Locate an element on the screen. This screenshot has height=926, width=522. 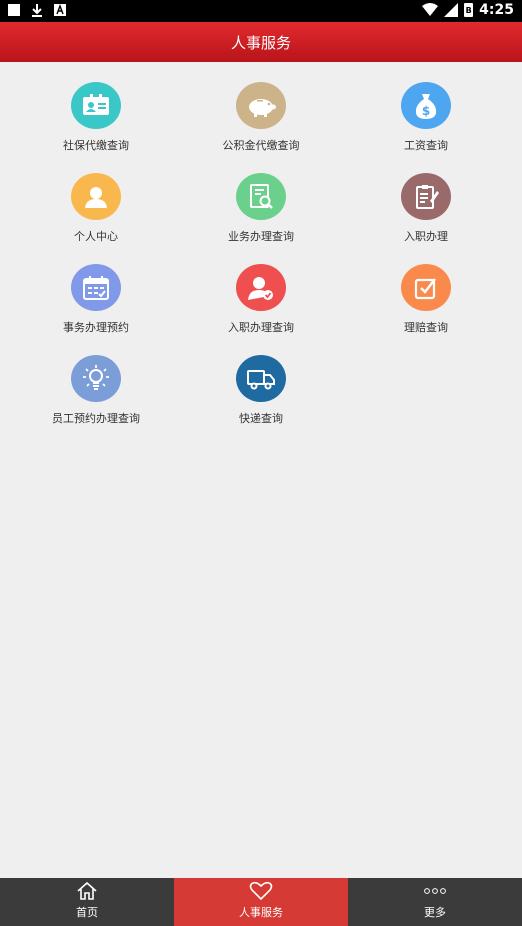
grid-item-onboarding-query: 入职办理查询 is located at coordinates (261, 289).